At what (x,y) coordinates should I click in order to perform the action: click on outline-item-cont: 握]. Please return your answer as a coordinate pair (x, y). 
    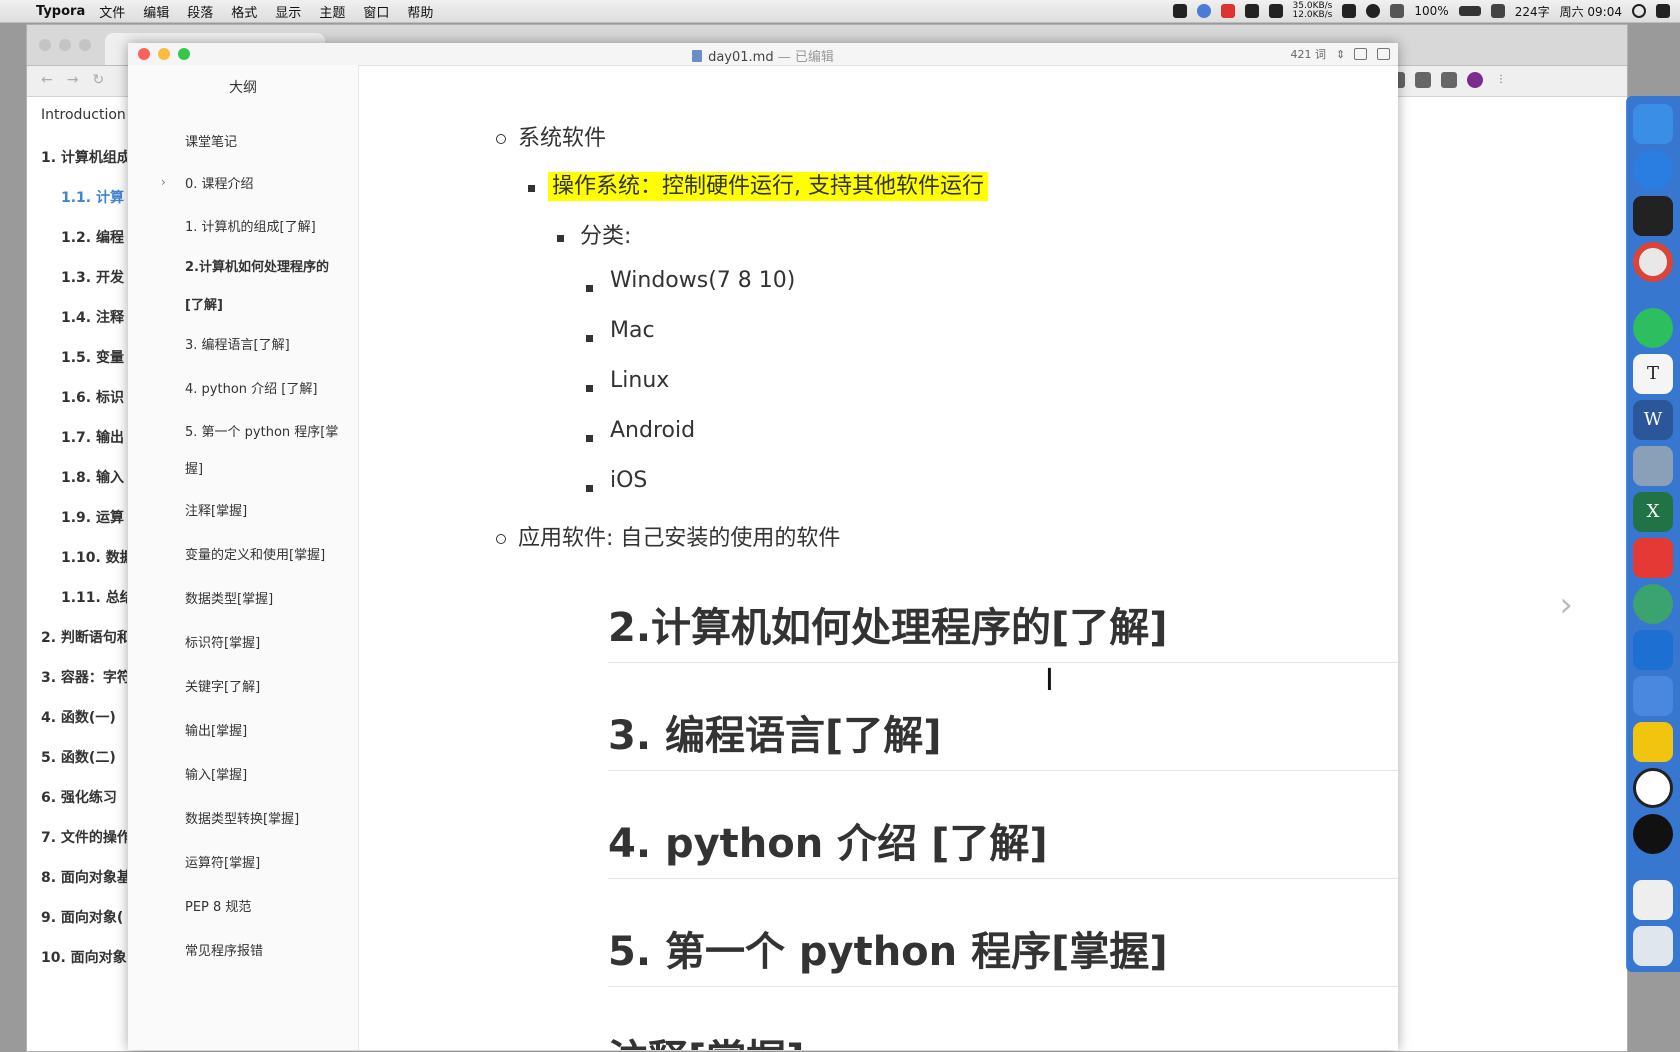
    Looking at the image, I should click on (265, 470).